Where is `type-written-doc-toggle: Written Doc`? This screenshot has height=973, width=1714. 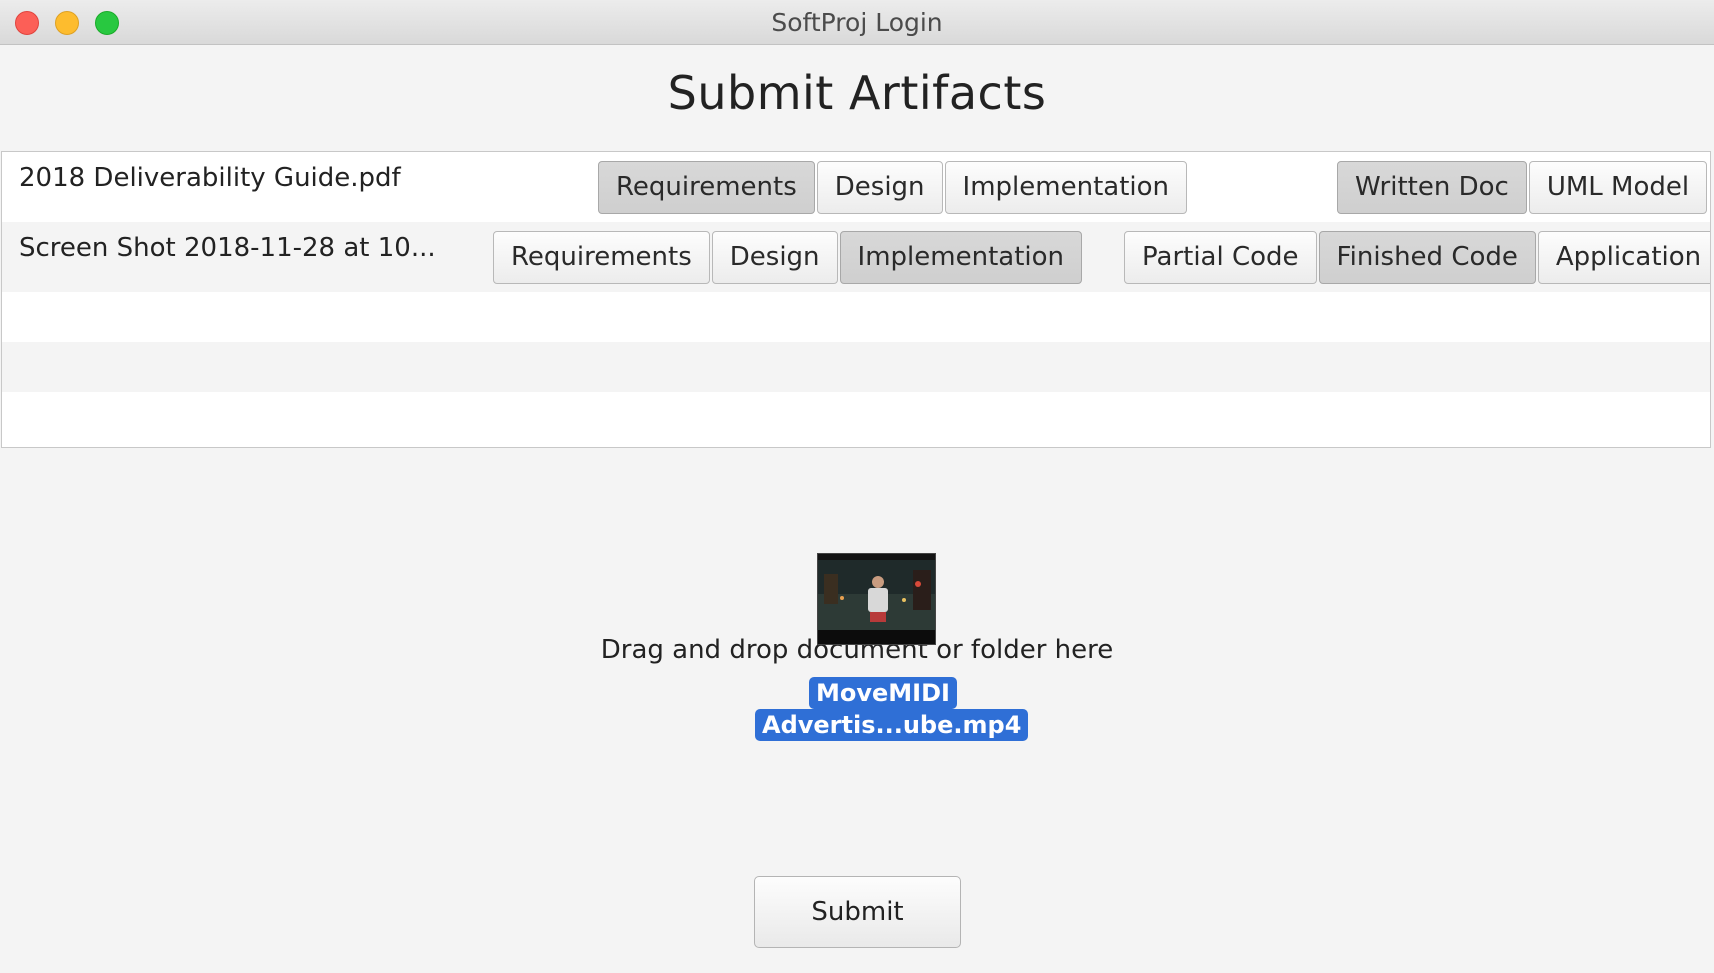 type-written-doc-toggle: Written Doc is located at coordinates (1432, 187).